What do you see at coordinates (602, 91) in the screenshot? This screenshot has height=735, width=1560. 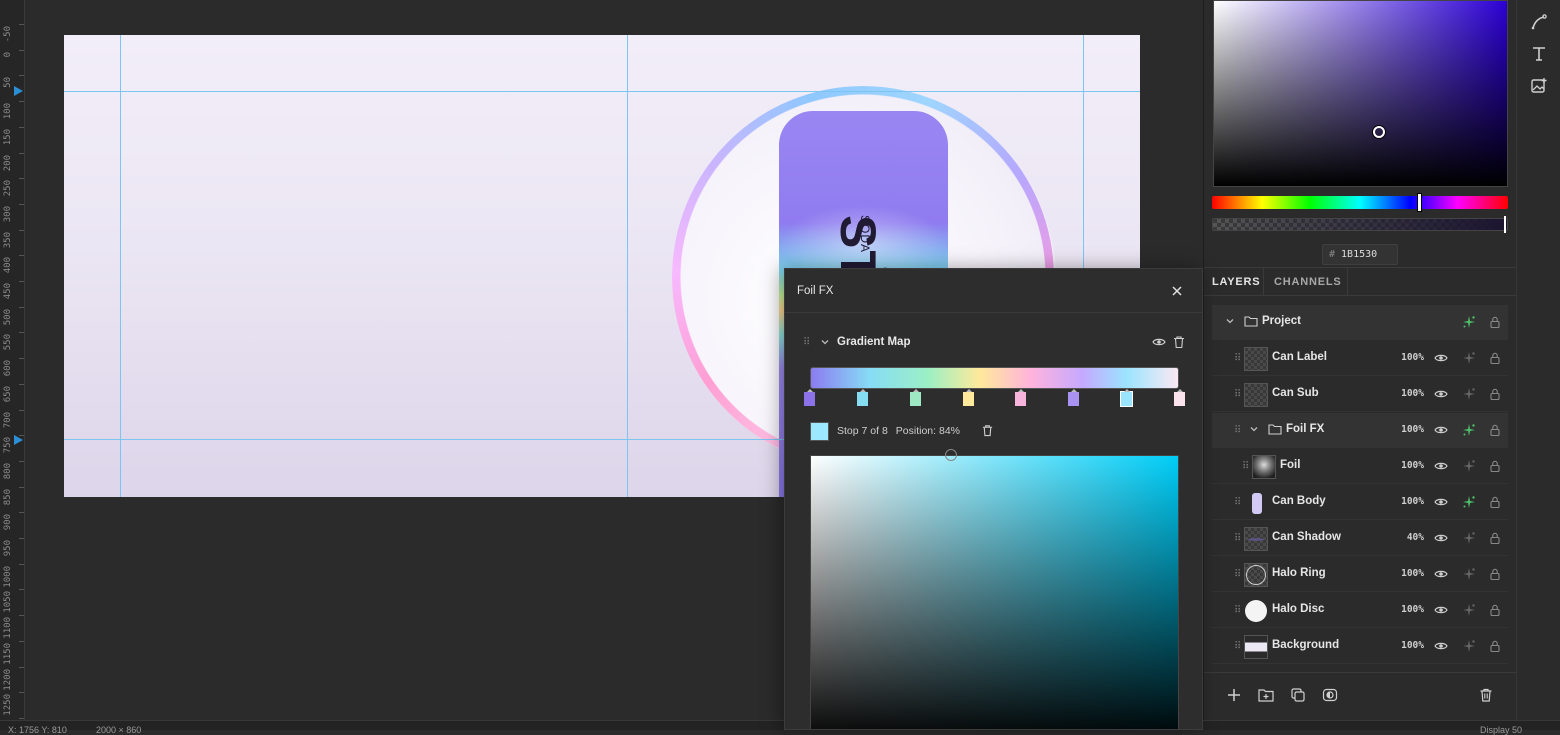 I see `guide-horizontal` at bounding box center [602, 91].